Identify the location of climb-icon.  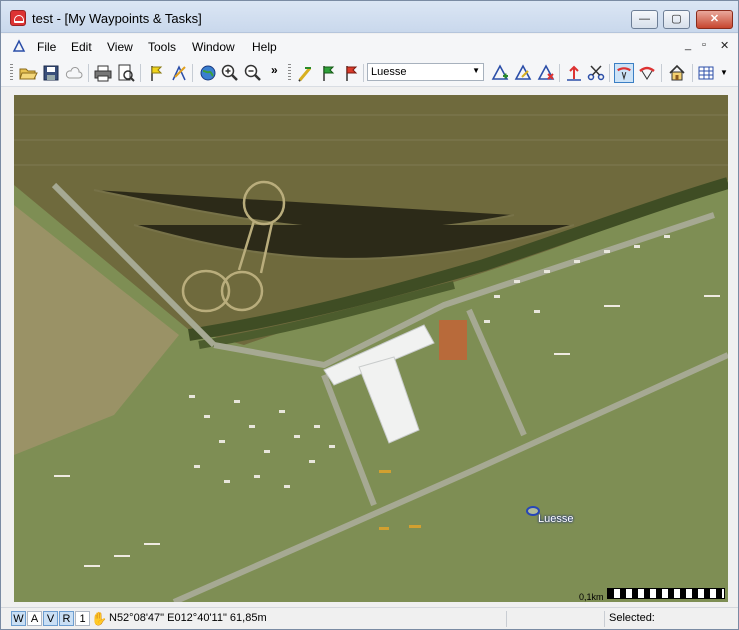
(574, 73).